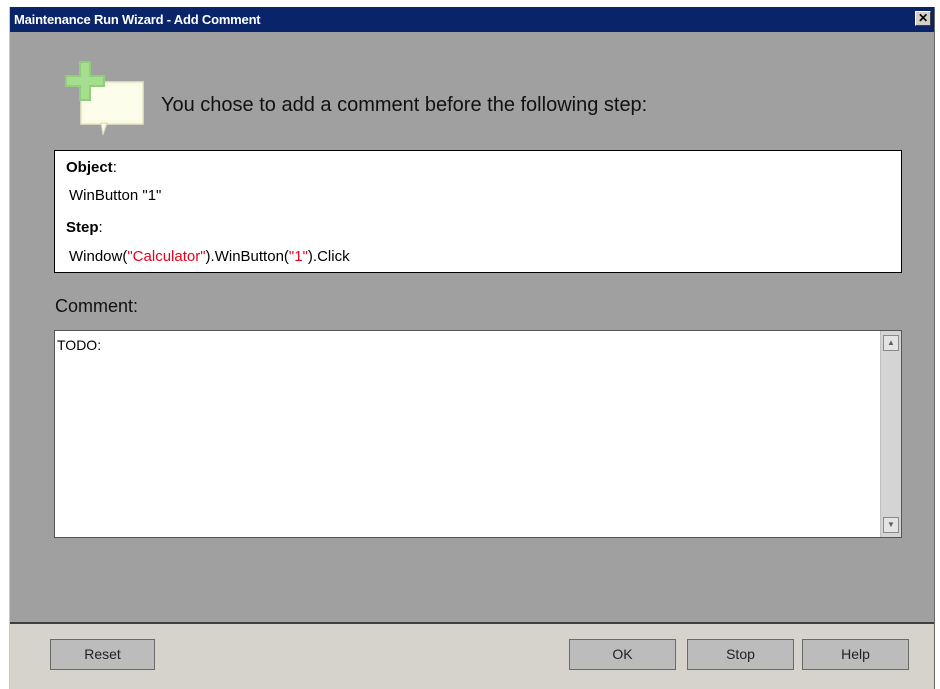 This screenshot has height=689, width=940. I want to click on scroll-down-button: ▼, so click(891, 525).